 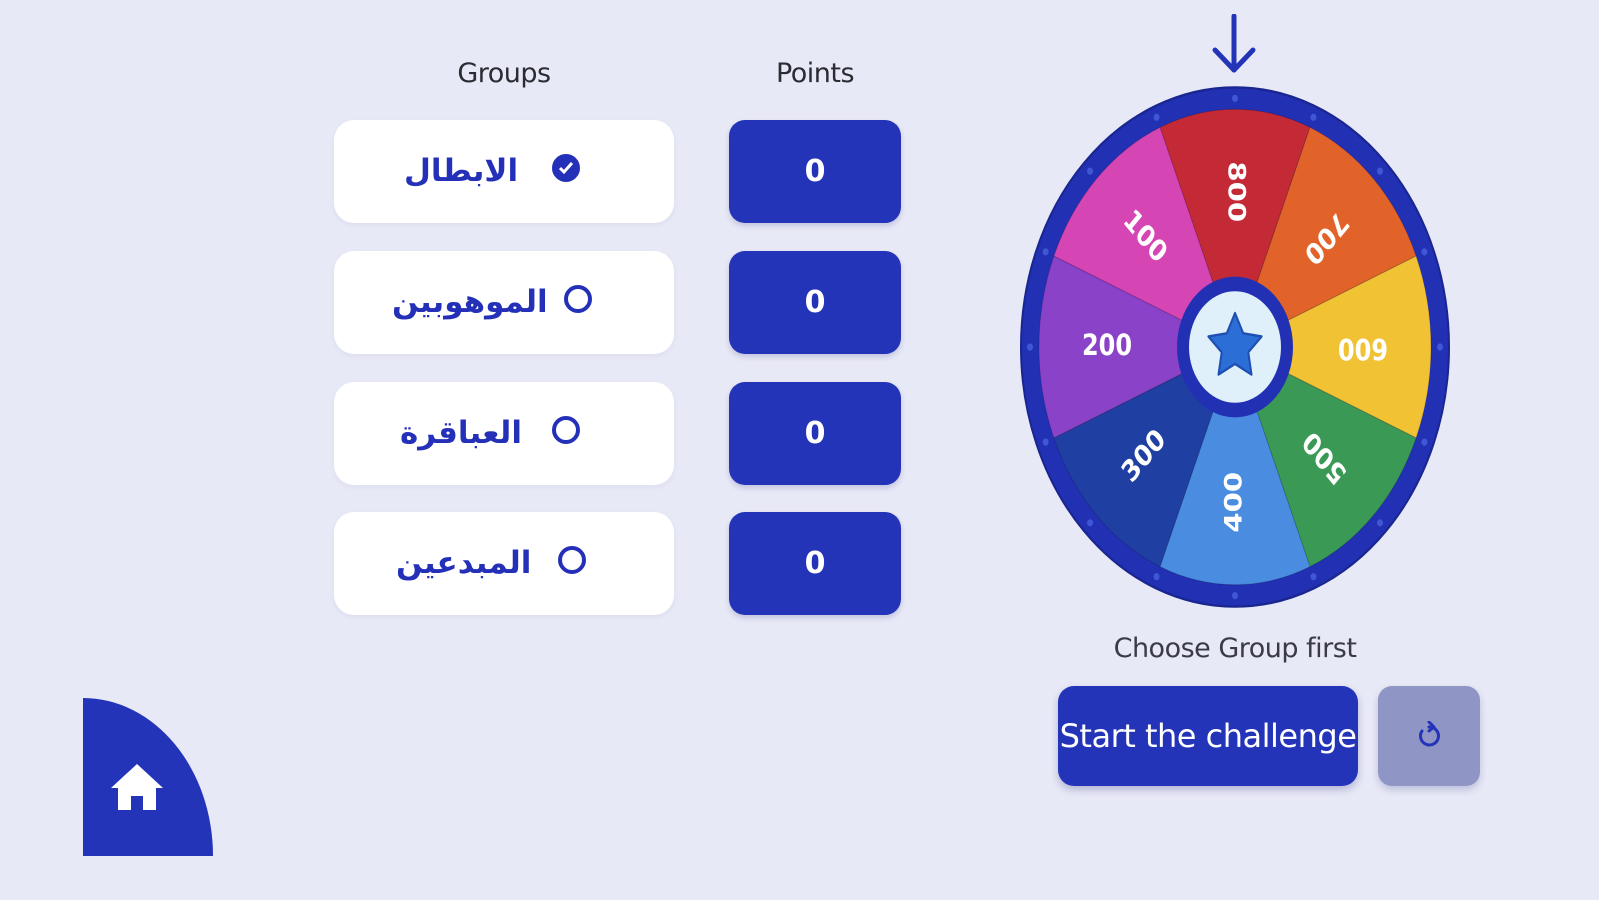 What do you see at coordinates (1236, 191) in the screenshot?
I see `wheel-segment-label: 800` at bounding box center [1236, 191].